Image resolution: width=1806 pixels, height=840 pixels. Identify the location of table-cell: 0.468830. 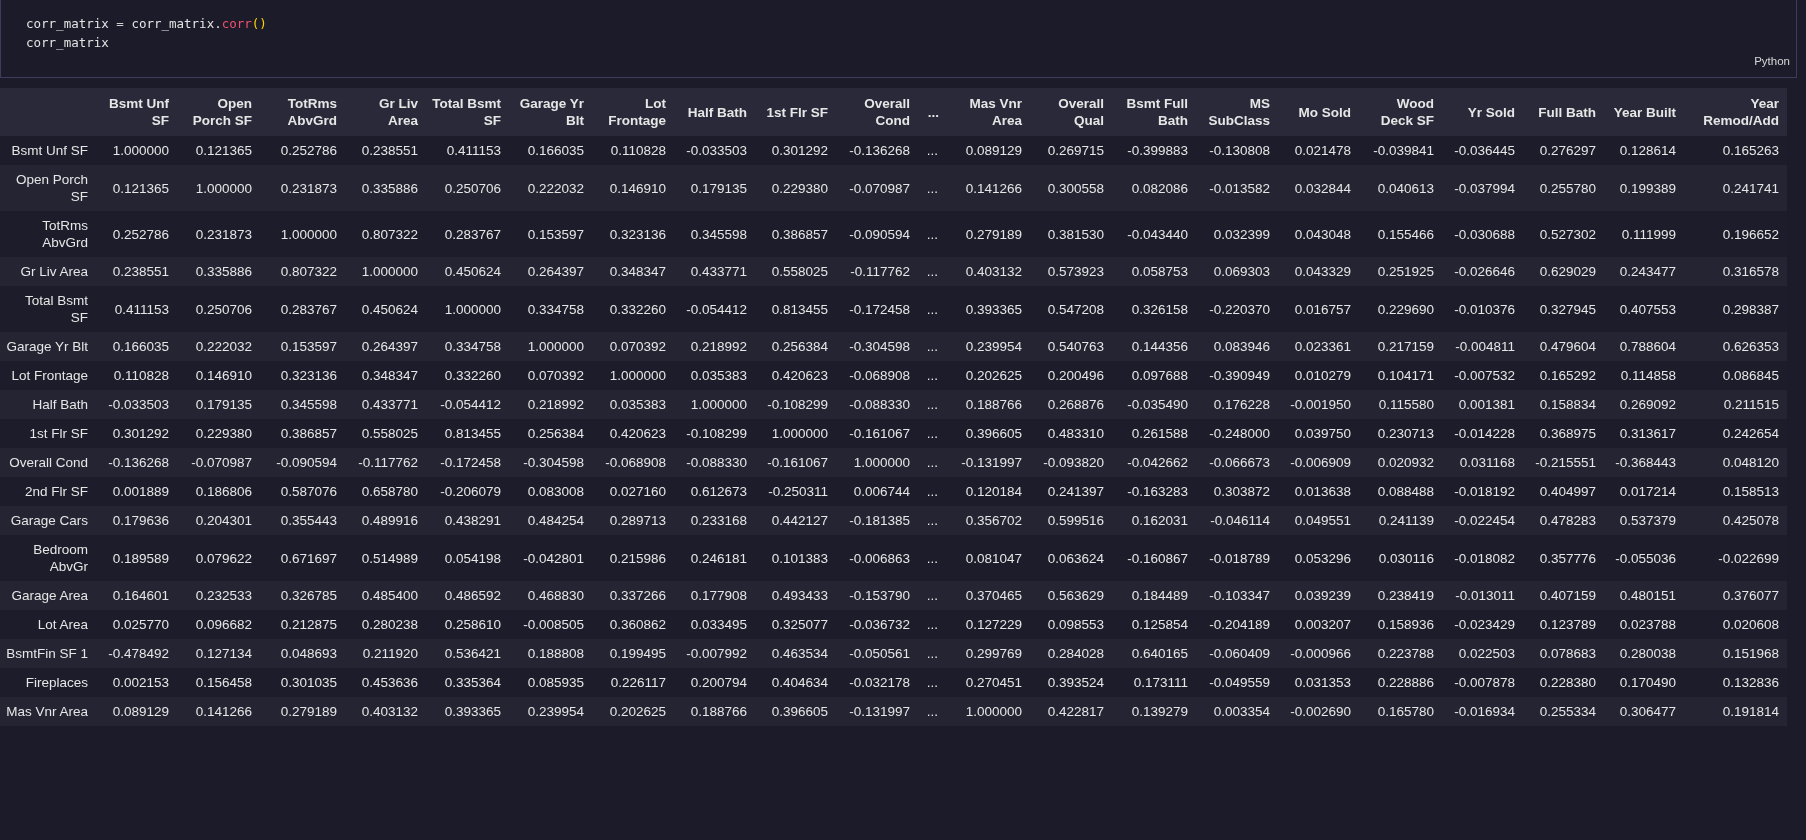
(550, 595).